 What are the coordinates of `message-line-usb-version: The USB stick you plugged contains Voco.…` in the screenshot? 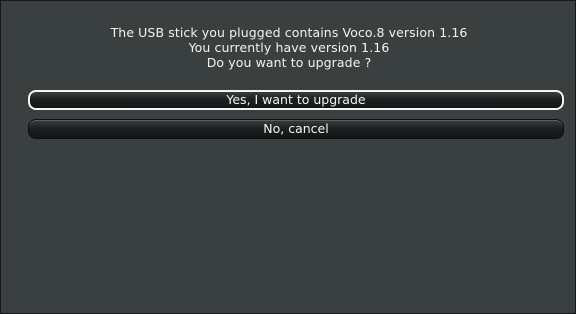 It's located at (289, 32).